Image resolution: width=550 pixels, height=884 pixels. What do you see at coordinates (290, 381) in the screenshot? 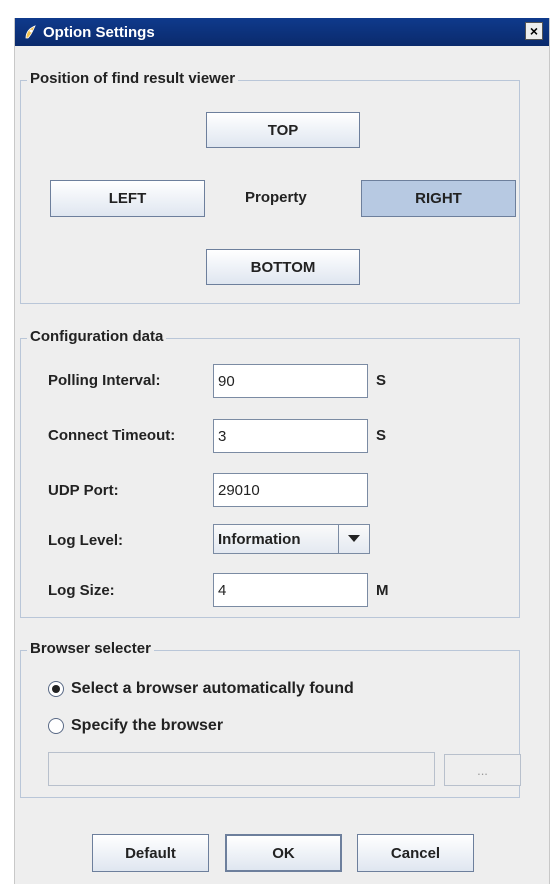
I see `polling-interval-input` at bounding box center [290, 381].